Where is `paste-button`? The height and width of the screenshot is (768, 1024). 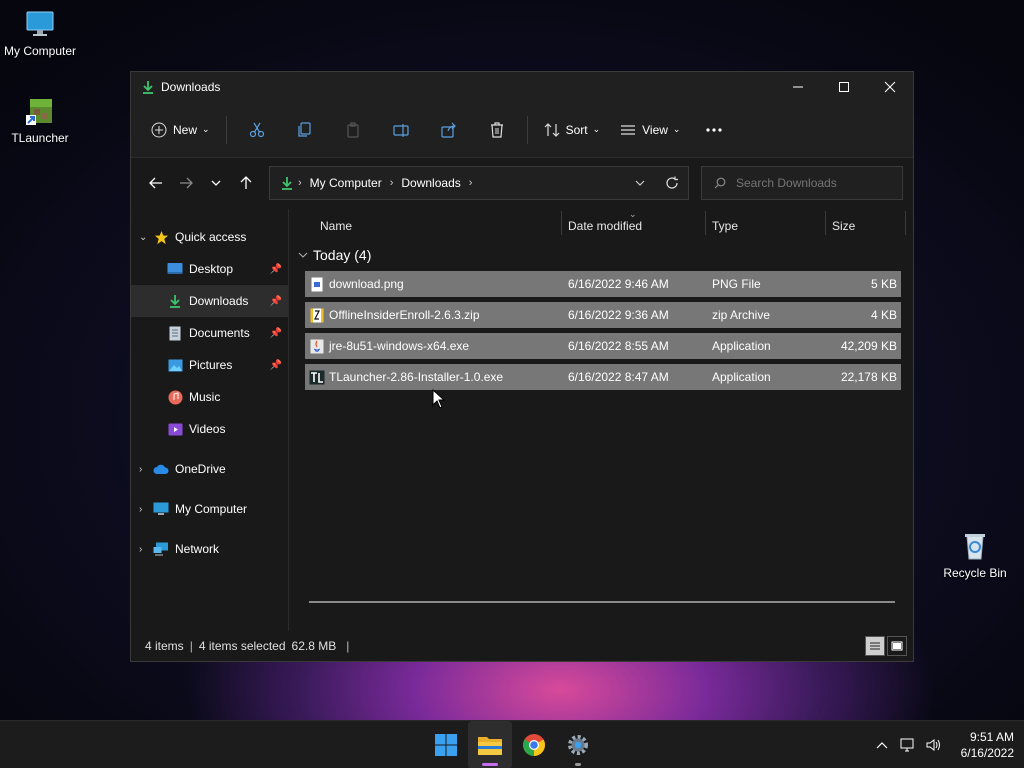
paste-button is located at coordinates (353, 130).